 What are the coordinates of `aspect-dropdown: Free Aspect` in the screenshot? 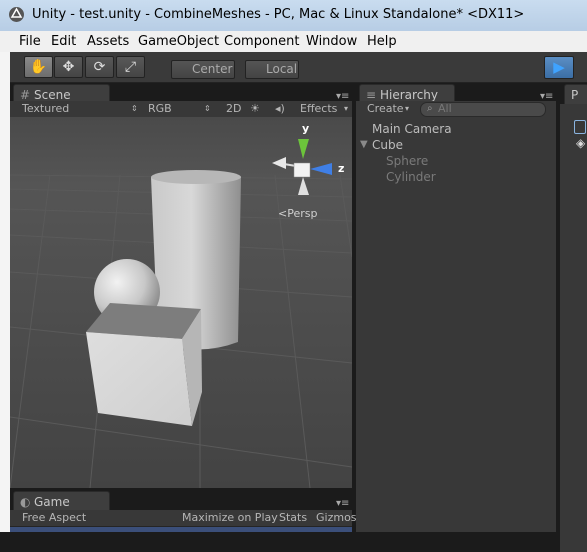 It's located at (54, 518).